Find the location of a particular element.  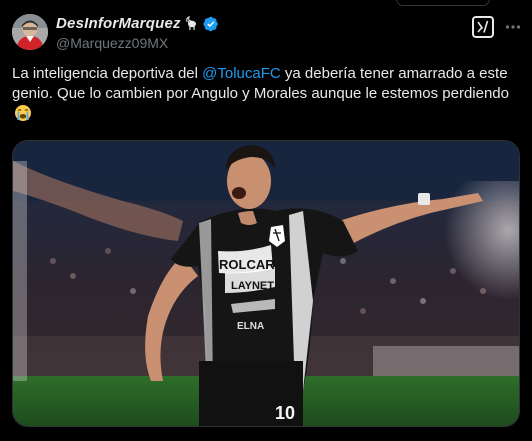

grok-button is located at coordinates (483, 27).